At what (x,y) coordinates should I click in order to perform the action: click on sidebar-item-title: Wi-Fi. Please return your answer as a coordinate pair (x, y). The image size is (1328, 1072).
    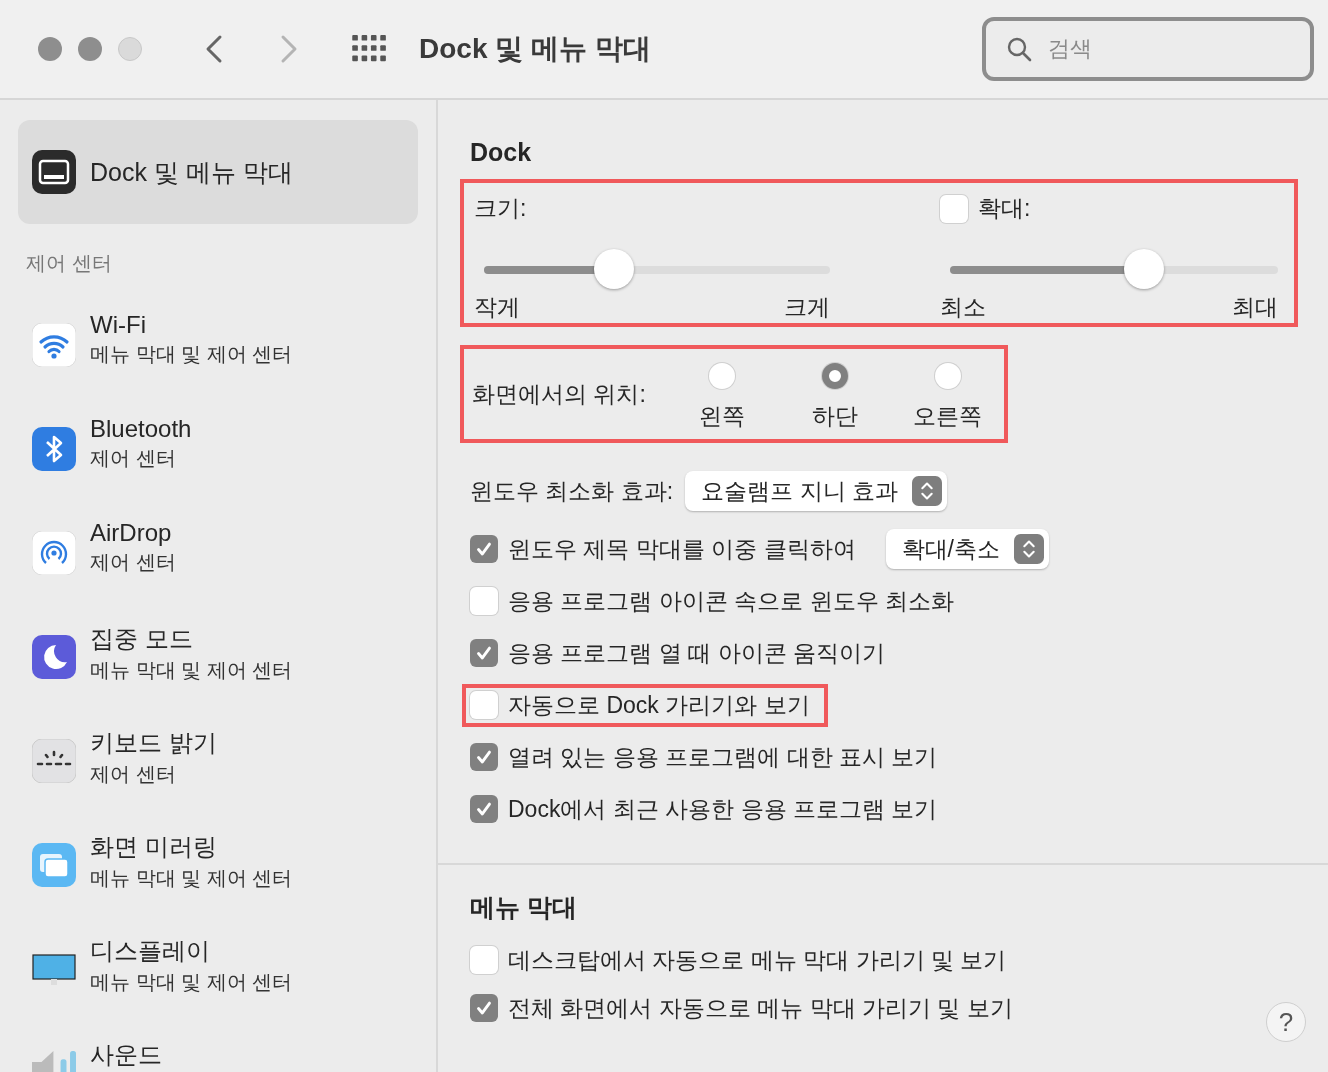
    Looking at the image, I should click on (191, 325).